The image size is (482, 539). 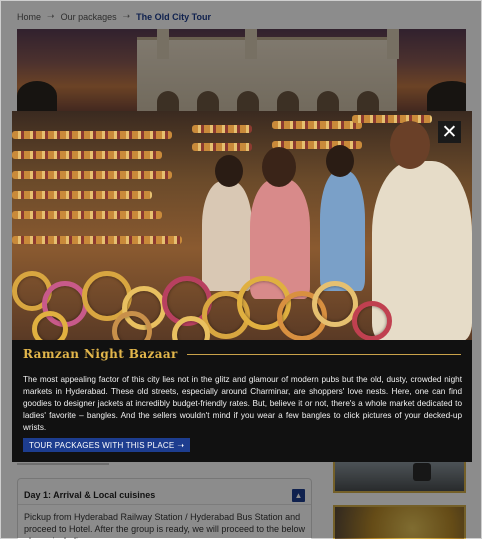 What do you see at coordinates (102, 445) in the screenshot?
I see `tour-packages-label: TOUR PACKAGES WITH THIS PLACE` at bounding box center [102, 445].